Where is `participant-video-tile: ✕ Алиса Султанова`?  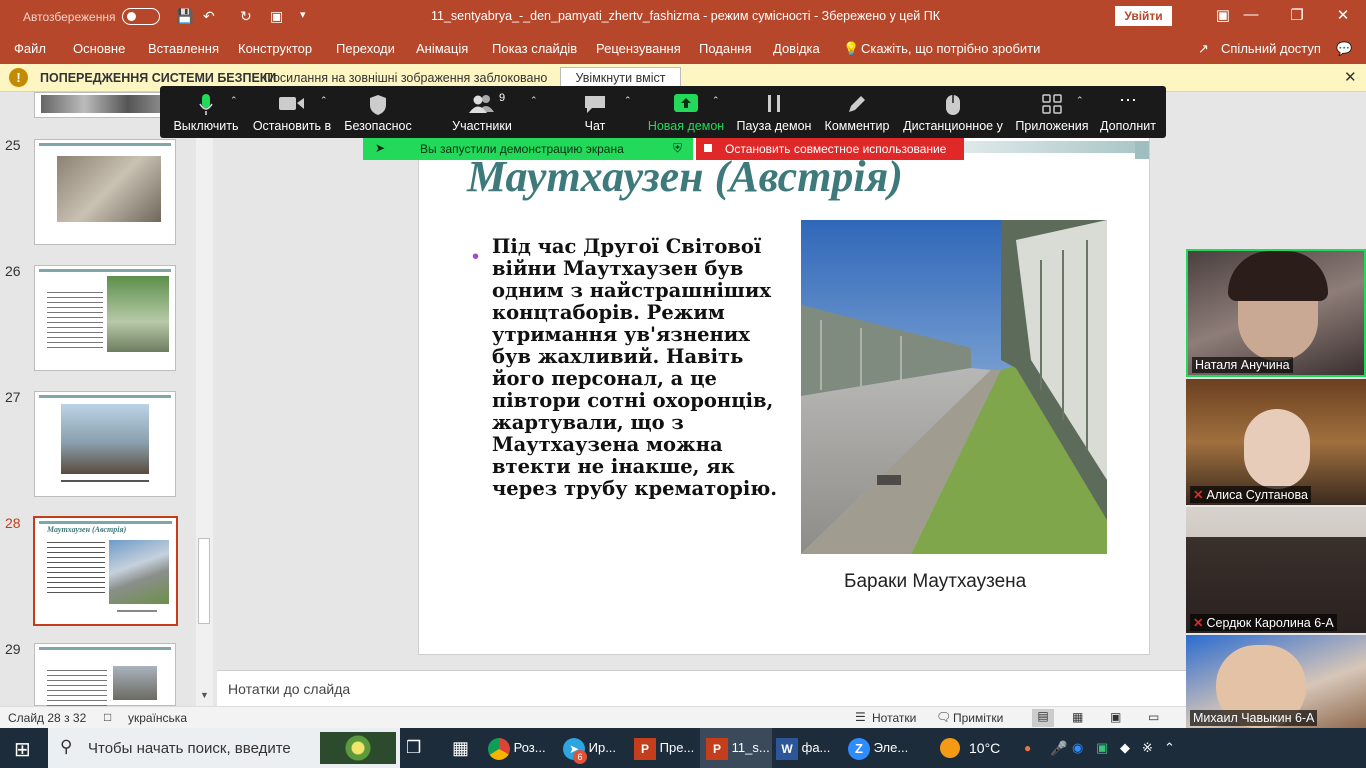
participant-video-tile: ✕ Алиса Султанова is located at coordinates (1276, 442).